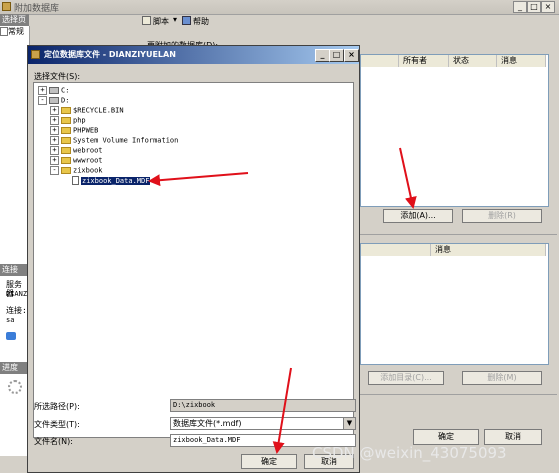 The image size is (559, 473). What do you see at coordinates (198, 179) in the screenshot?
I see `arrow-to-mdf-file` at bounding box center [198, 179].